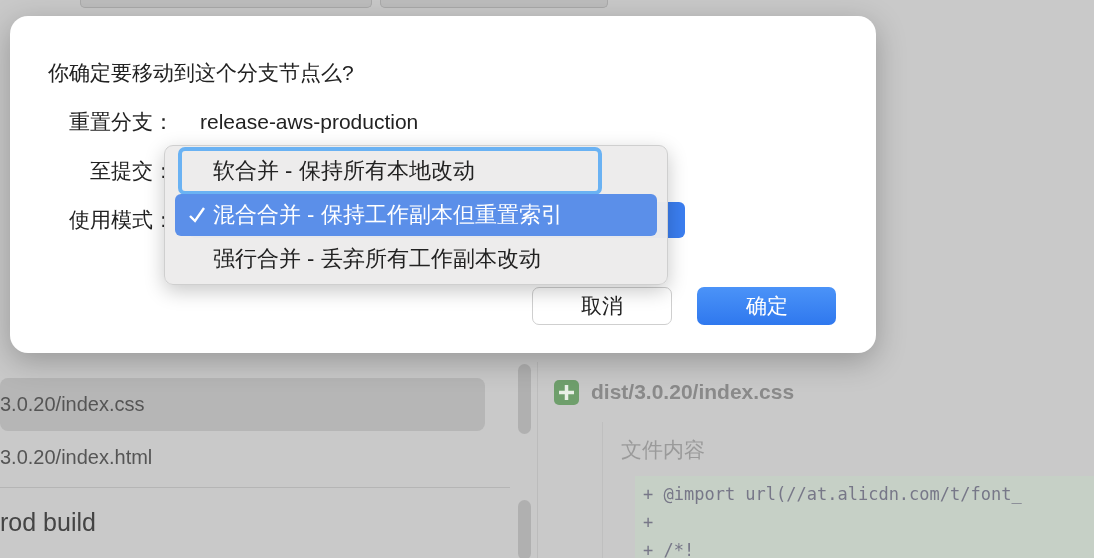 The width and height of the screenshot is (1094, 558). I want to click on field-value: release-aws-production, so click(310, 121).